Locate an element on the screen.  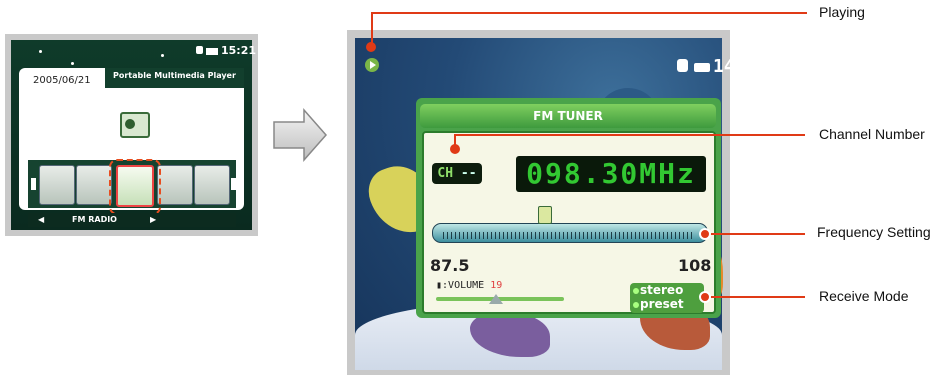
callout-dot-frequency is located at coordinates (705, 234).